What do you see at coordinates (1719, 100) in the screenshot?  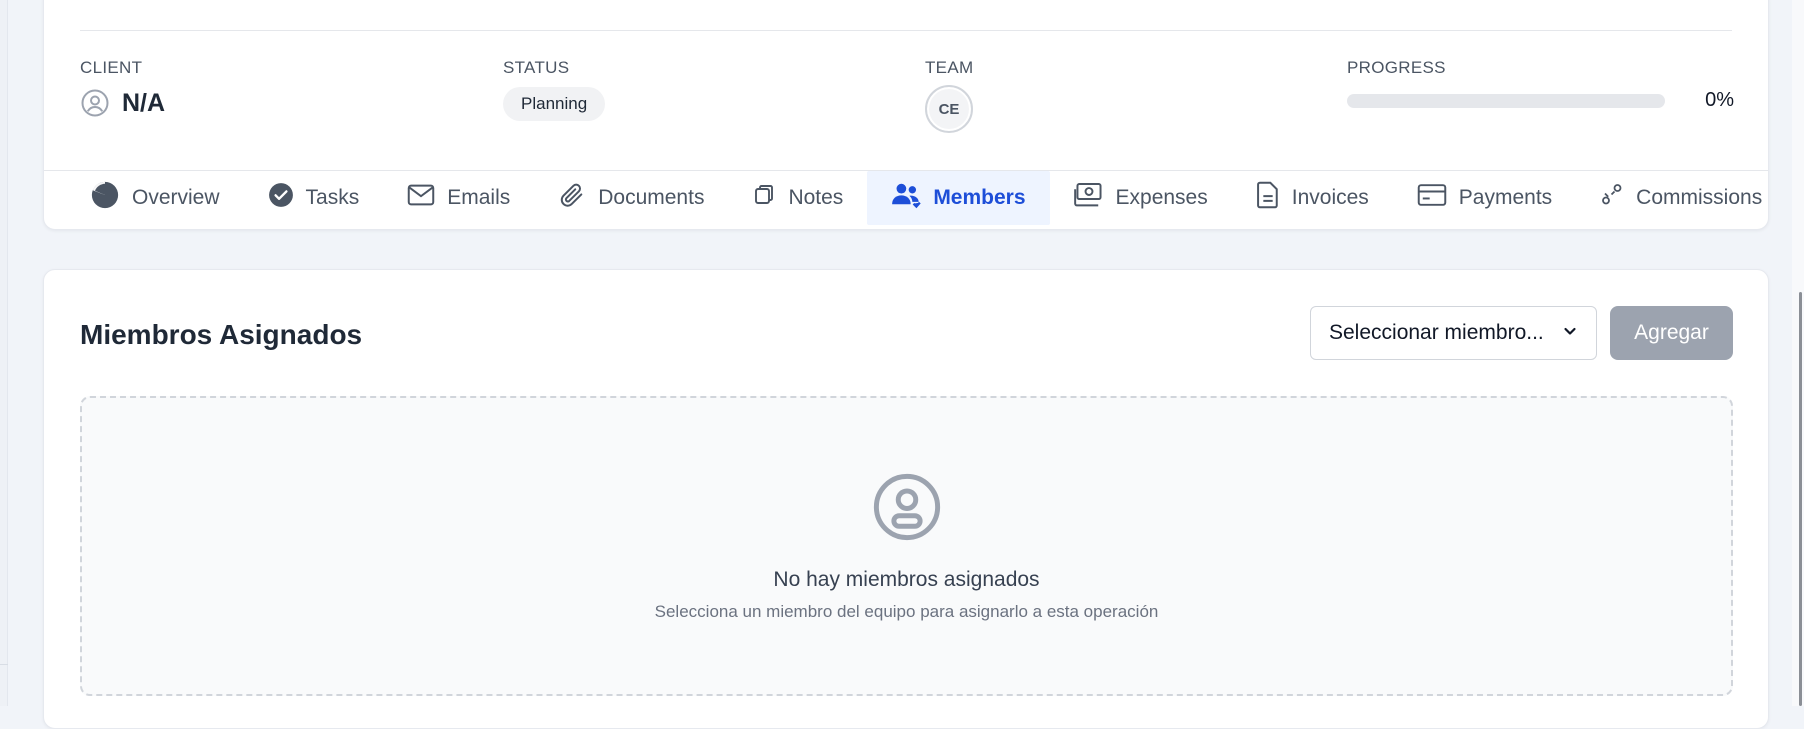 I see `progress-percent: 0%` at bounding box center [1719, 100].